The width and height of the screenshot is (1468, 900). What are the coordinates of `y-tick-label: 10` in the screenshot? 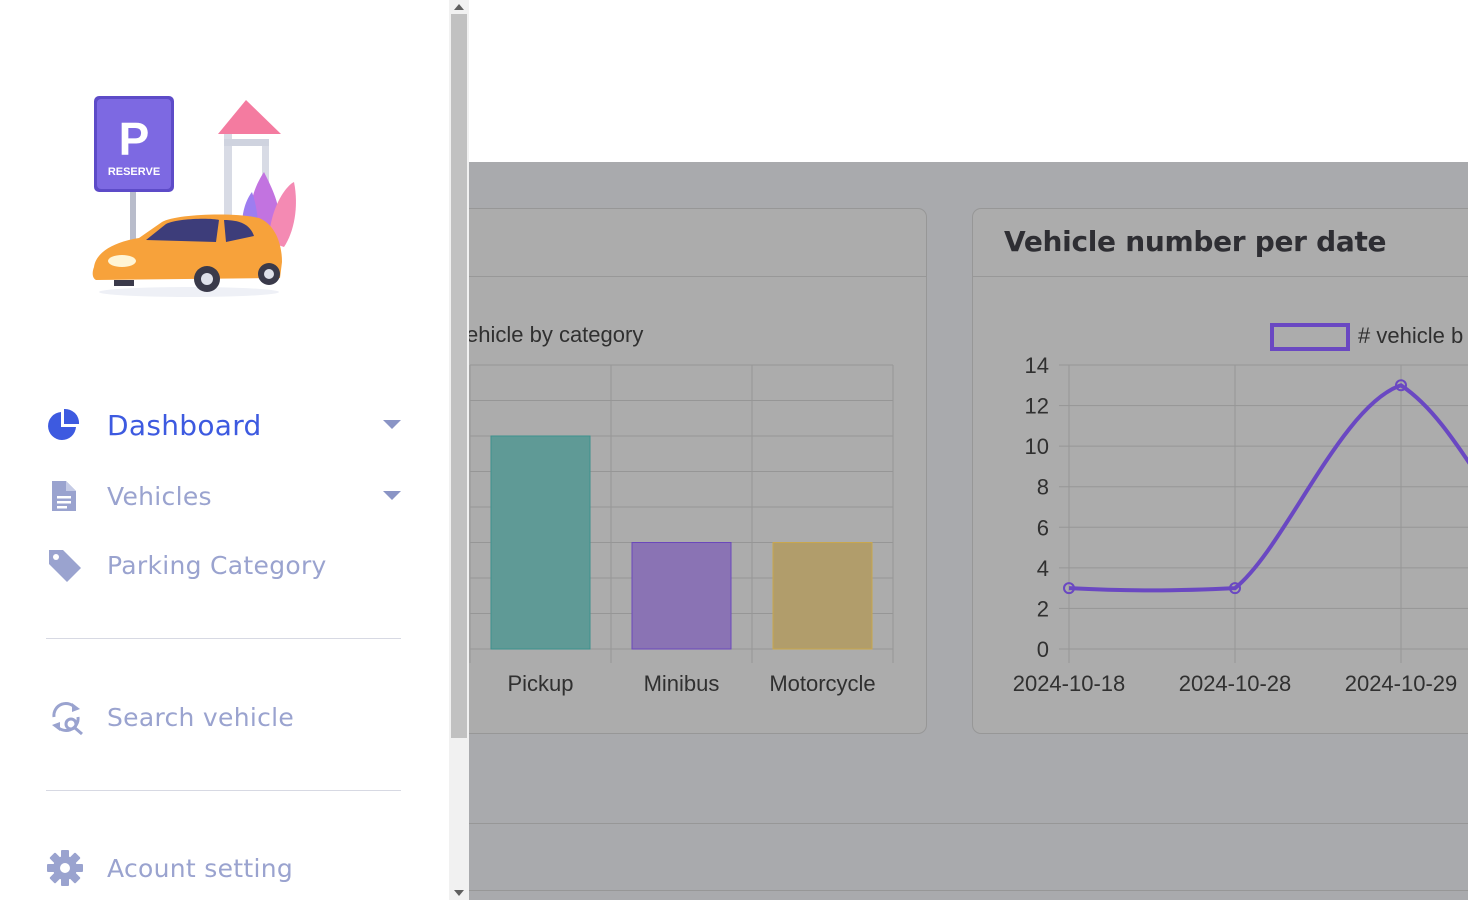 It's located at (1037, 446).